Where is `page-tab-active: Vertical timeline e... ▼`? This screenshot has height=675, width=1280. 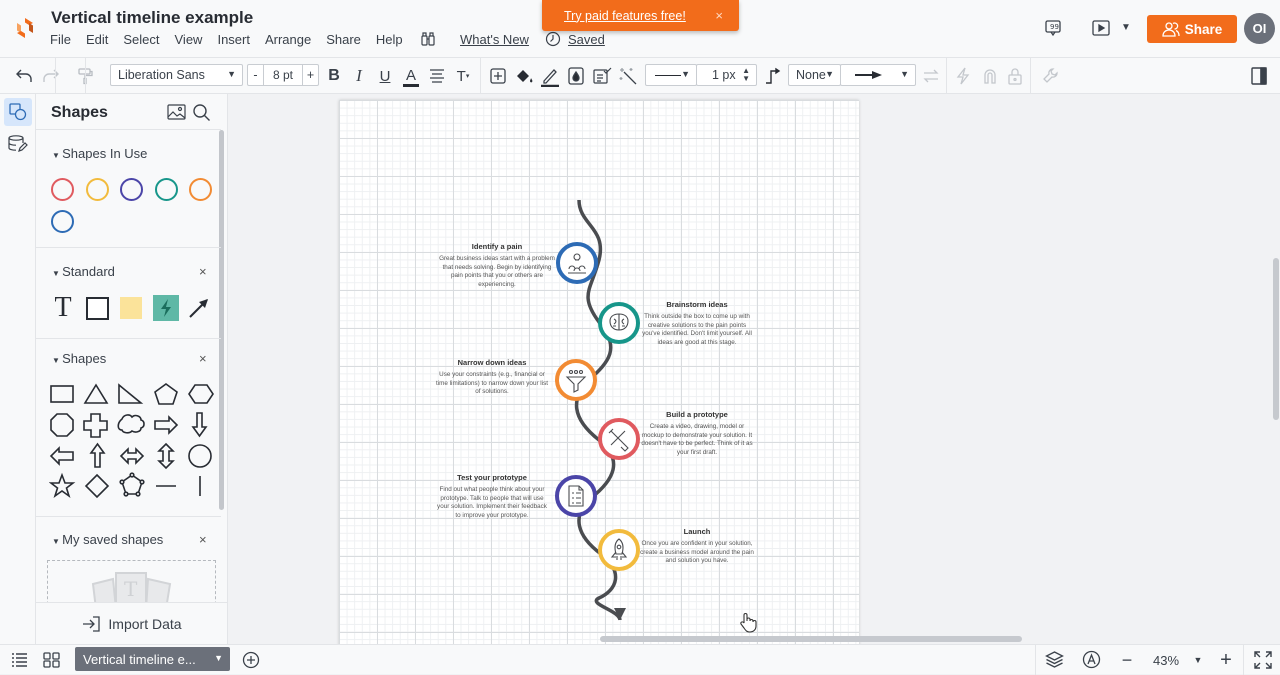
page-tab-active: Vertical timeline e... ▼ is located at coordinates (152, 659).